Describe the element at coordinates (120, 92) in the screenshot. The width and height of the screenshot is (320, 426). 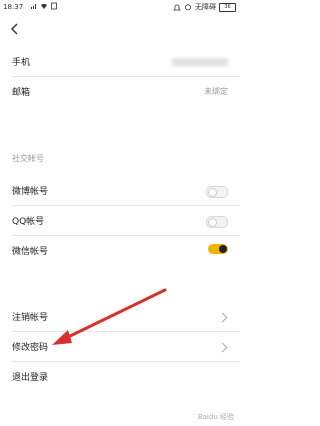
I see `email-row: 邮箱 未绑定` at that location.